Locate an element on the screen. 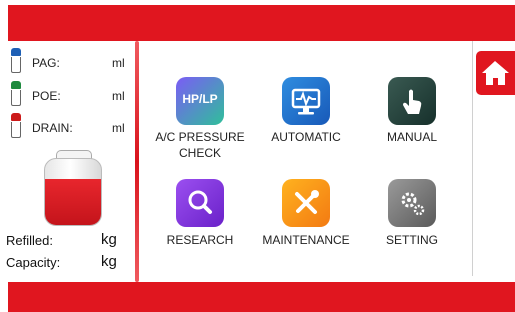 The height and width of the screenshot is (312, 515). gears-icon is located at coordinates (412, 203).